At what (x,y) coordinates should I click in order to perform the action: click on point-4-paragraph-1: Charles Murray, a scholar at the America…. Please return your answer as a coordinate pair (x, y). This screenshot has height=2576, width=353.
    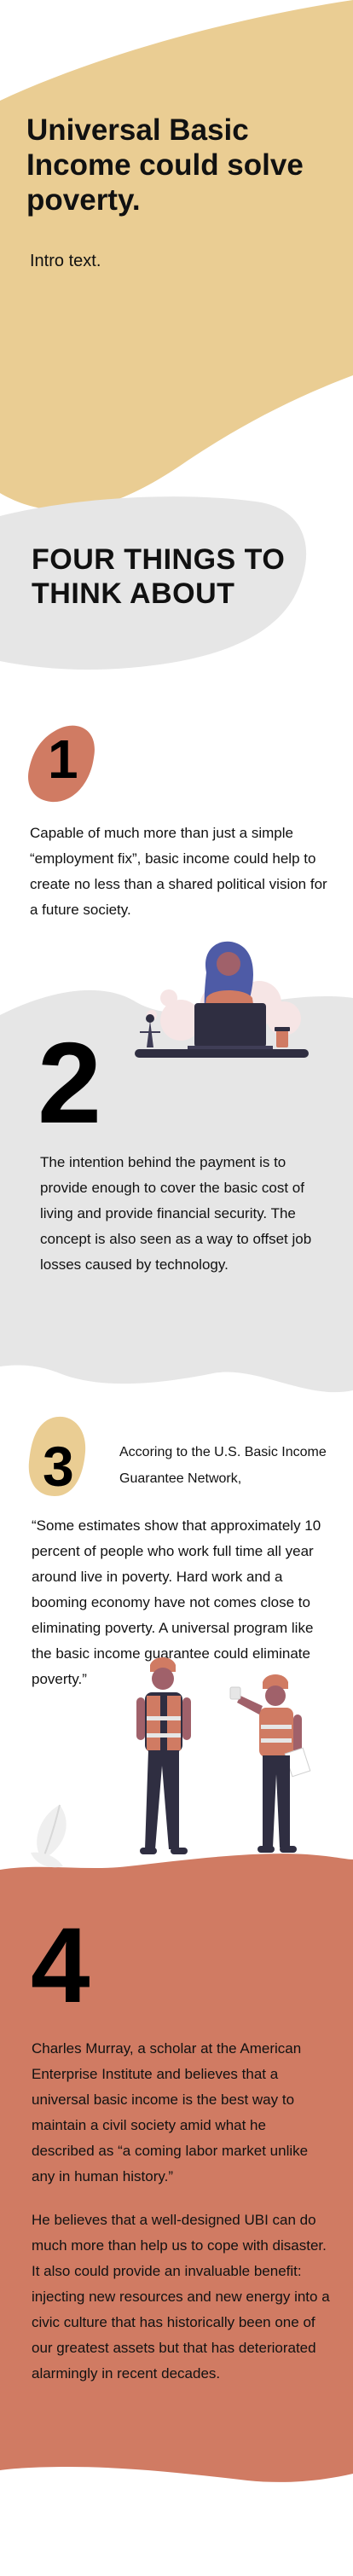
    Looking at the image, I should click on (170, 2112).